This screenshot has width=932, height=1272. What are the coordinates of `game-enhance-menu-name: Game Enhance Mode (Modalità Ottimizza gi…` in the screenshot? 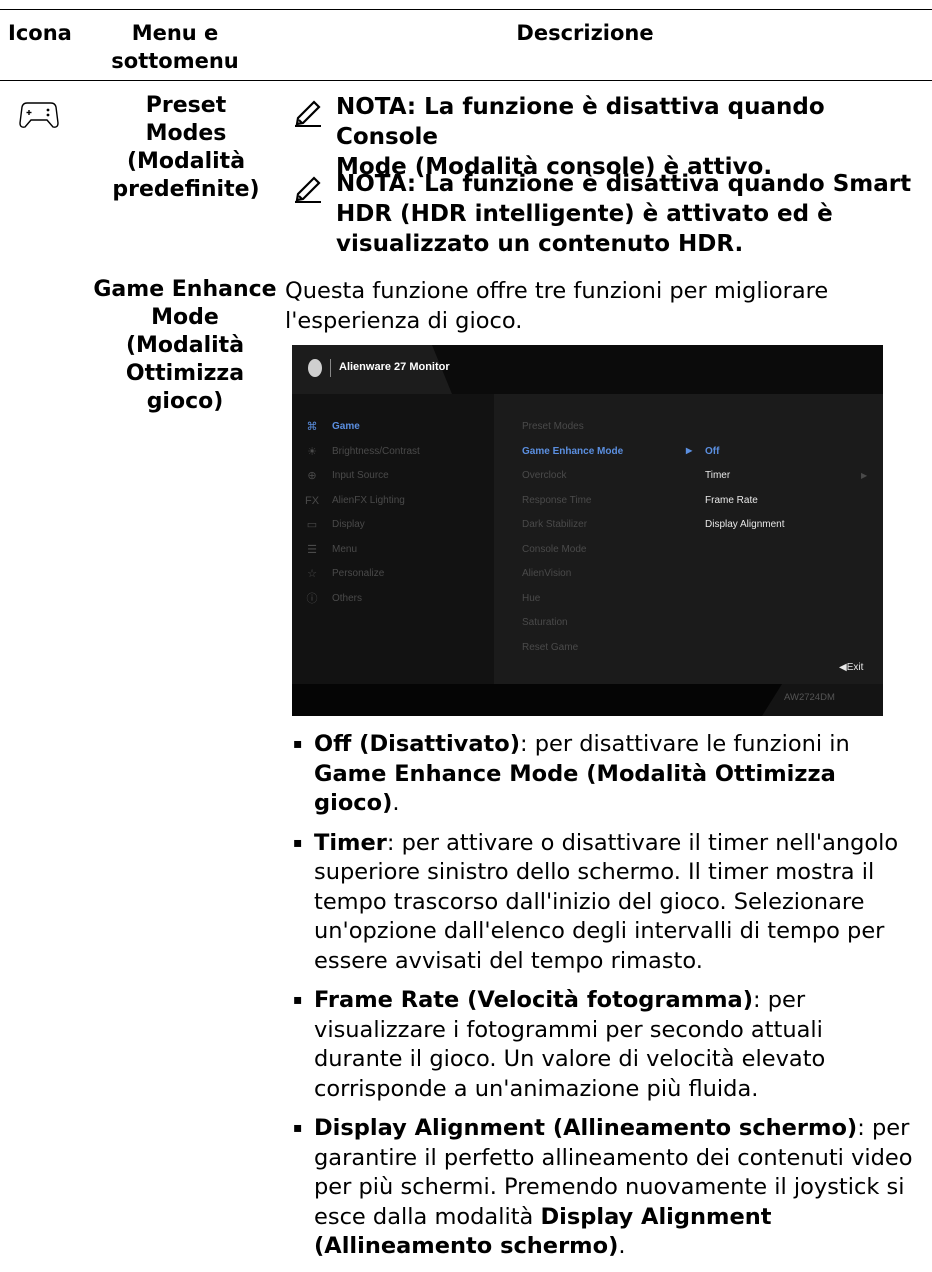 It's located at (185, 346).